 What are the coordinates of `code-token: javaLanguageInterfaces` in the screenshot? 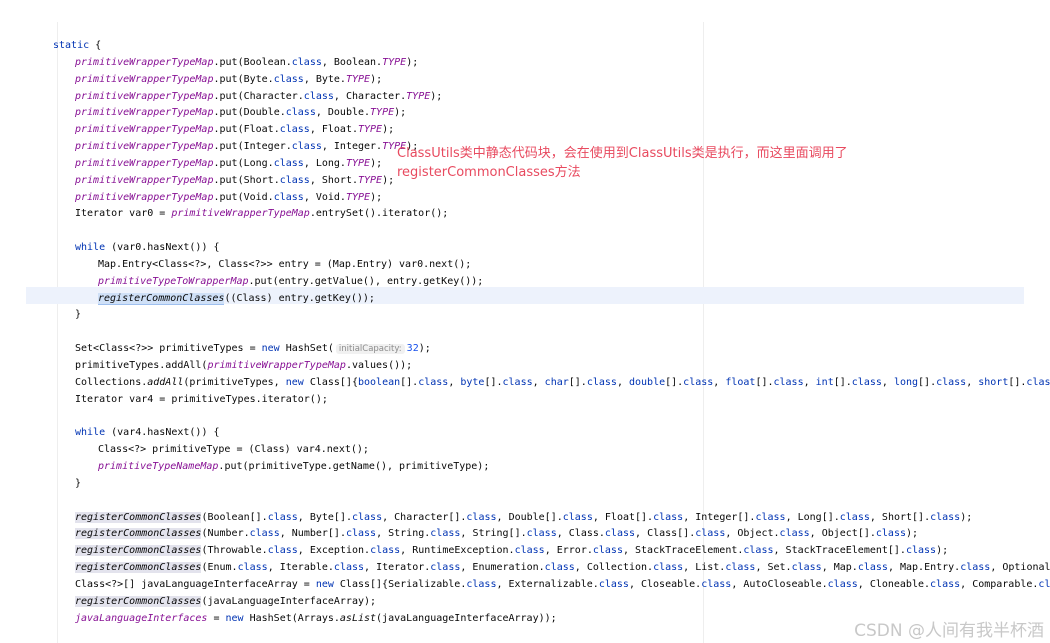 It's located at (141, 618).